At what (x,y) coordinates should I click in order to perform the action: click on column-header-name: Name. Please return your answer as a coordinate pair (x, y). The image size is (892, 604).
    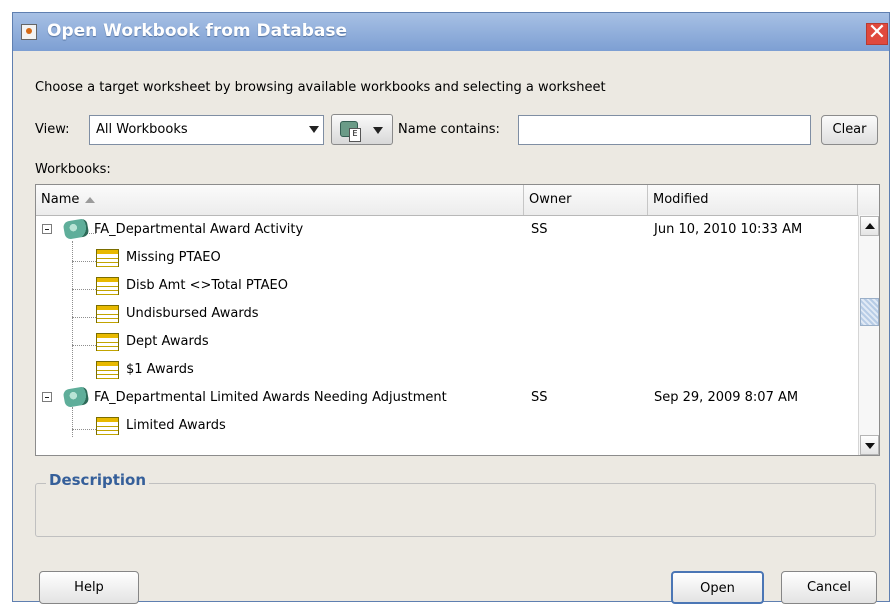
    Looking at the image, I should click on (280, 200).